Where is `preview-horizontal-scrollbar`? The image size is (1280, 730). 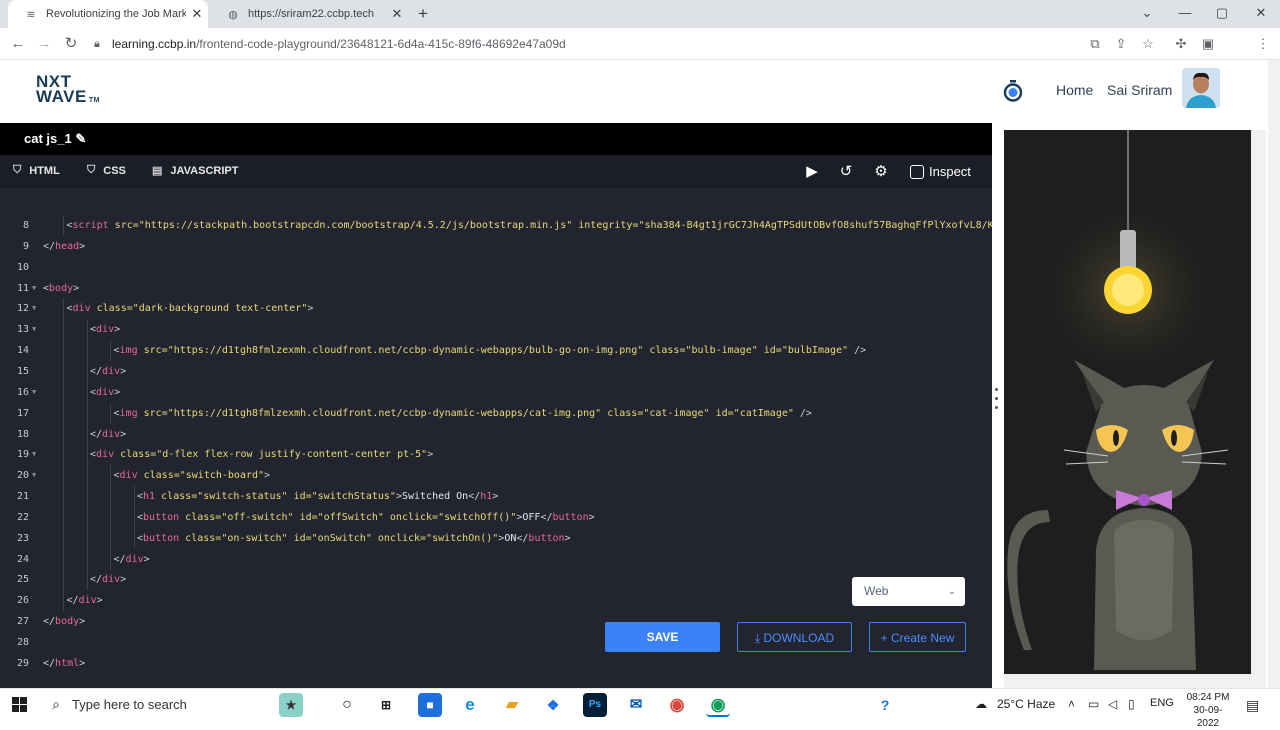 preview-horizontal-scrollbar is located at coordinates (1135, 681).